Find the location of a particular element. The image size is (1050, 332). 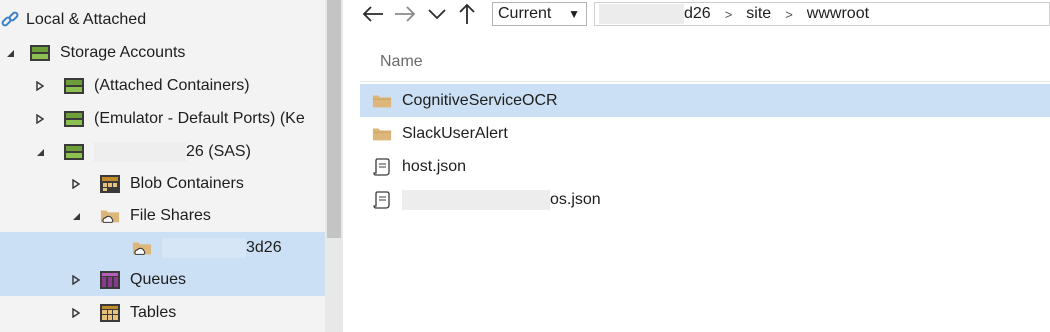

dropdown-caret-icon: ▼ is located at coordinates (574, 14).